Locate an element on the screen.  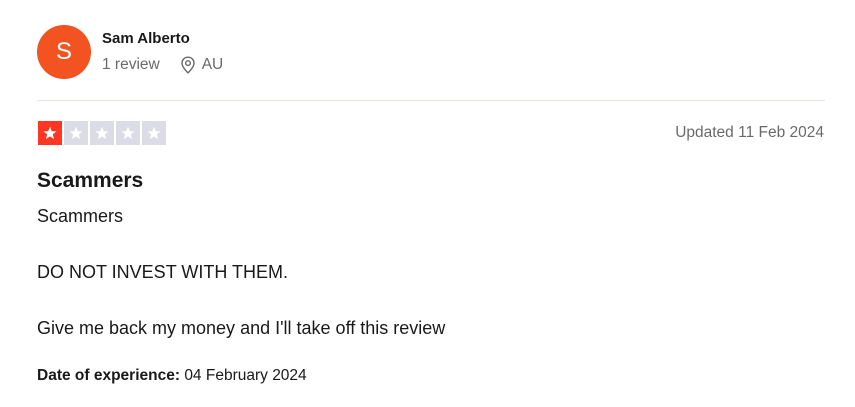
review-title: Scammers is located at coordinates (90, 181).